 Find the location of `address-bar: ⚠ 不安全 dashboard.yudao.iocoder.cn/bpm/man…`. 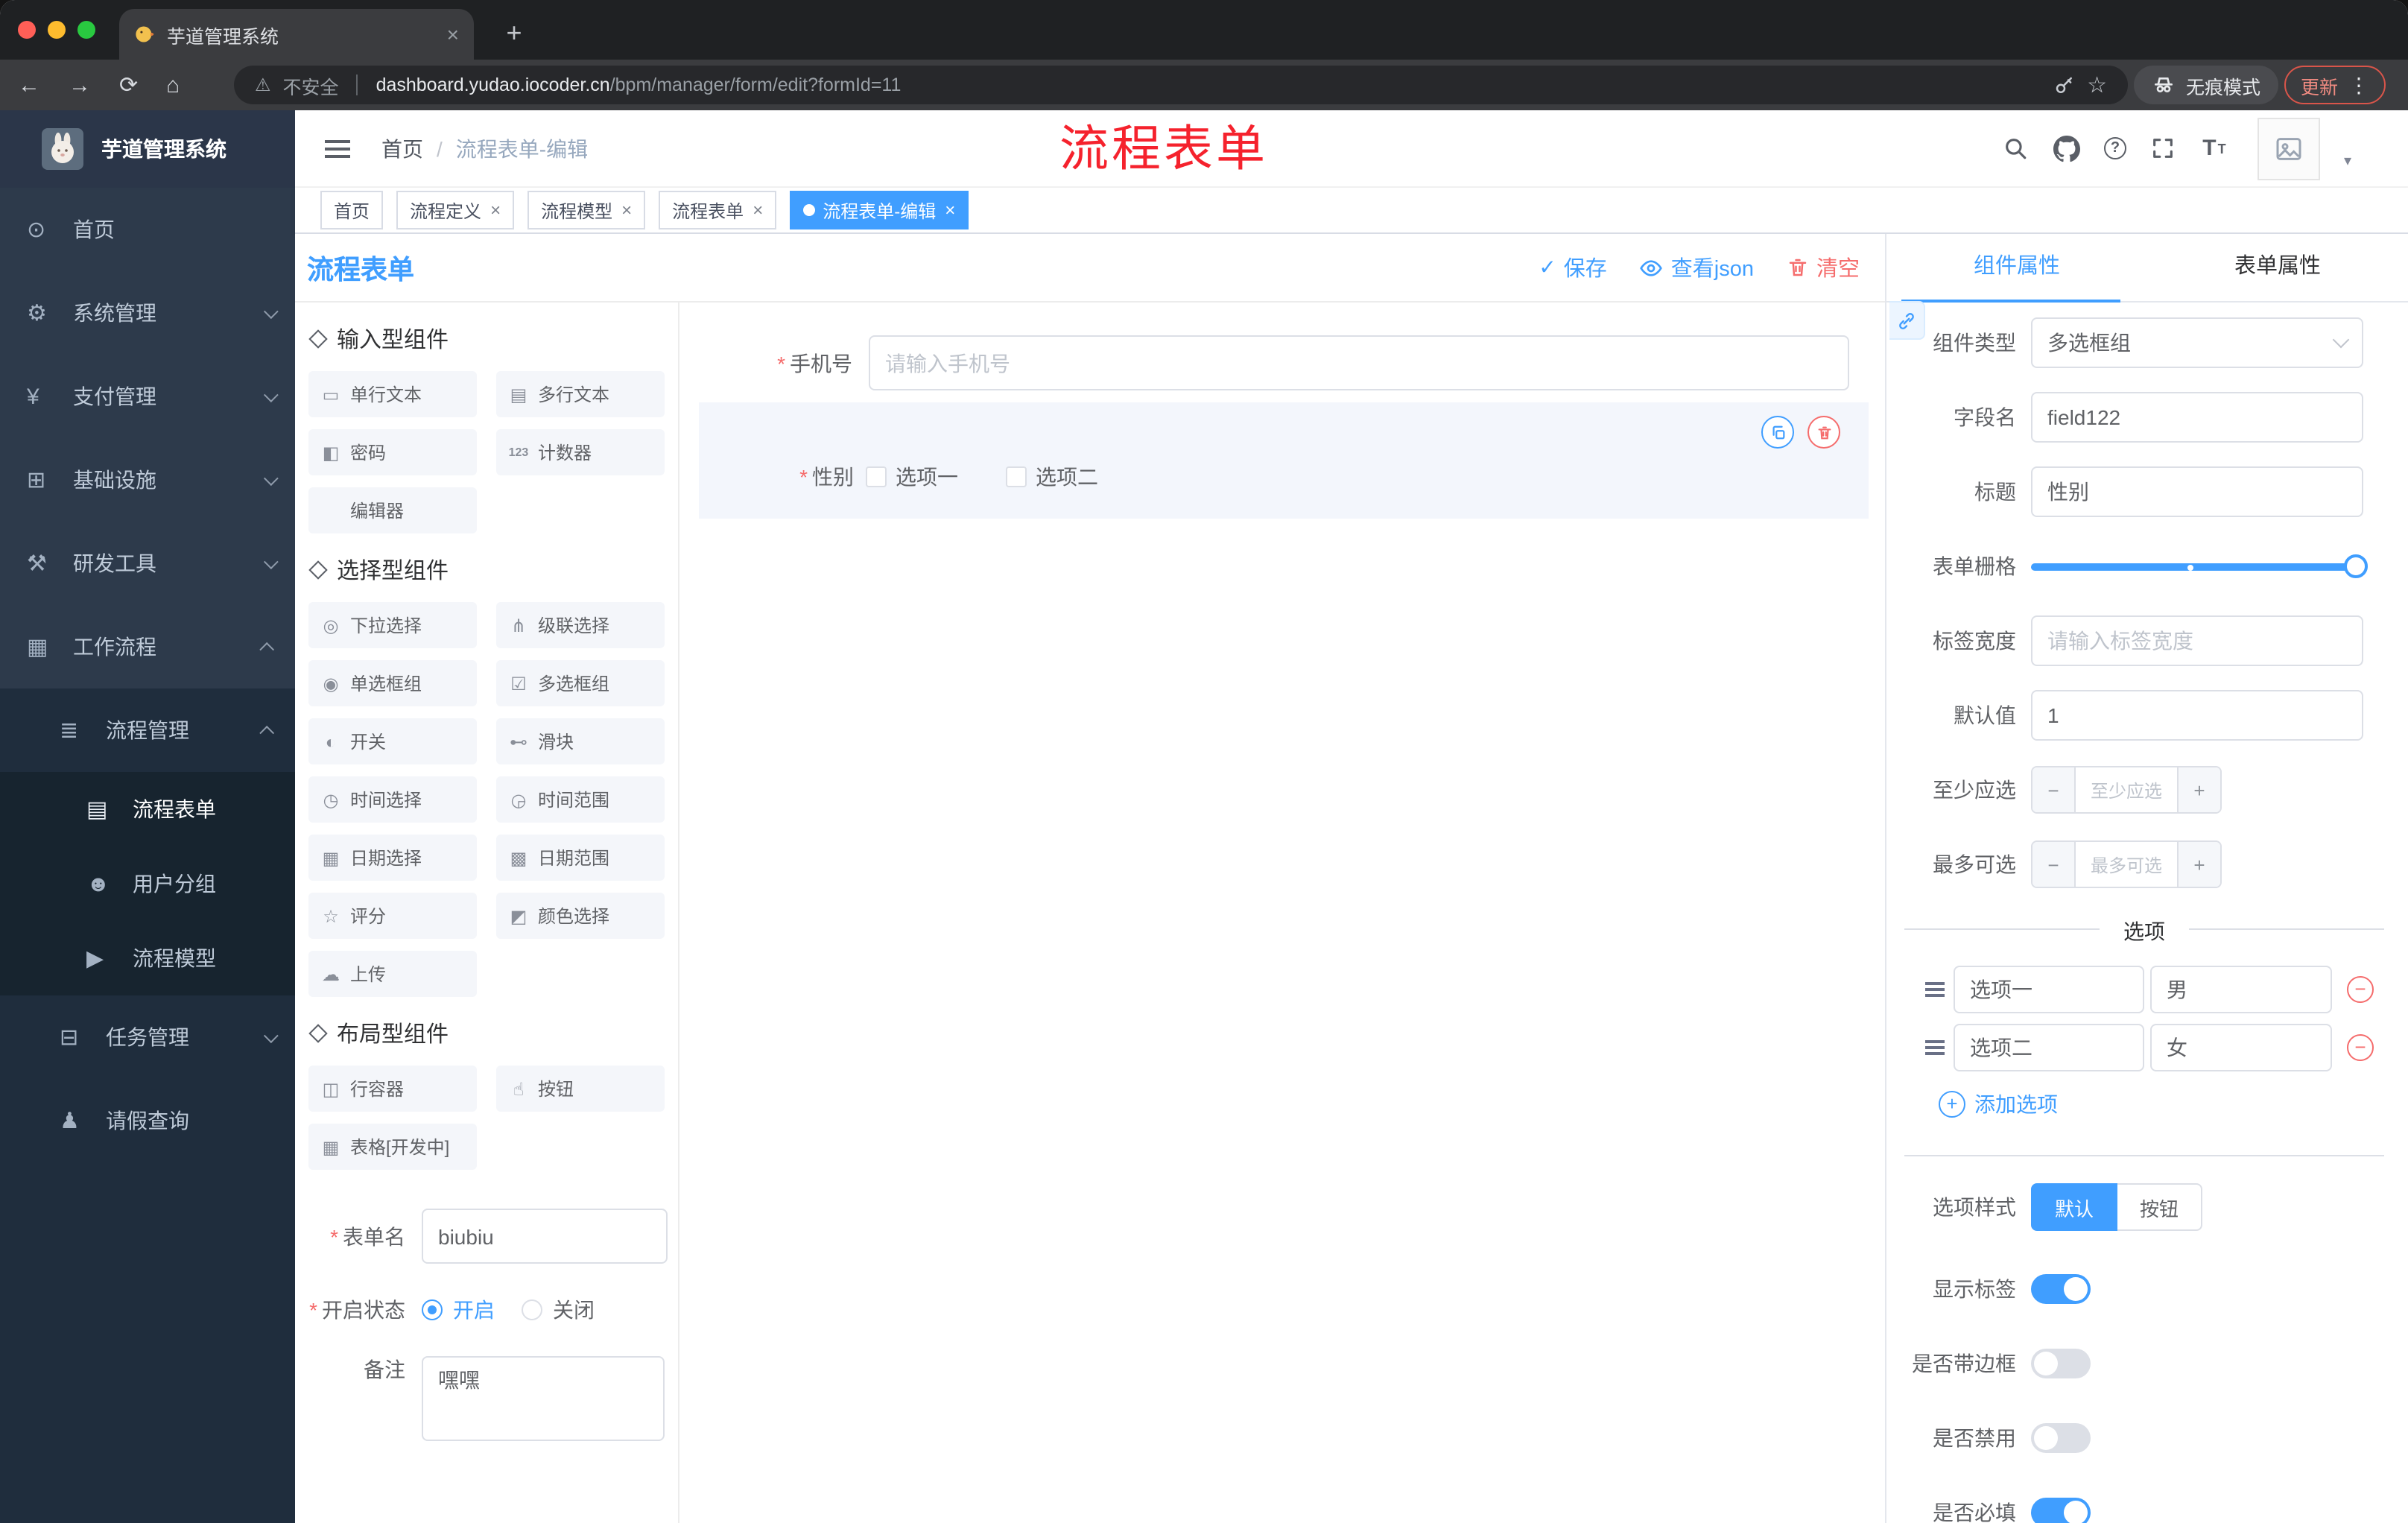

address-bar: ⚠ 不安全 dashboard.yudao.iocoder.cn/bpm/man… is located at coordinates (1181, 85).